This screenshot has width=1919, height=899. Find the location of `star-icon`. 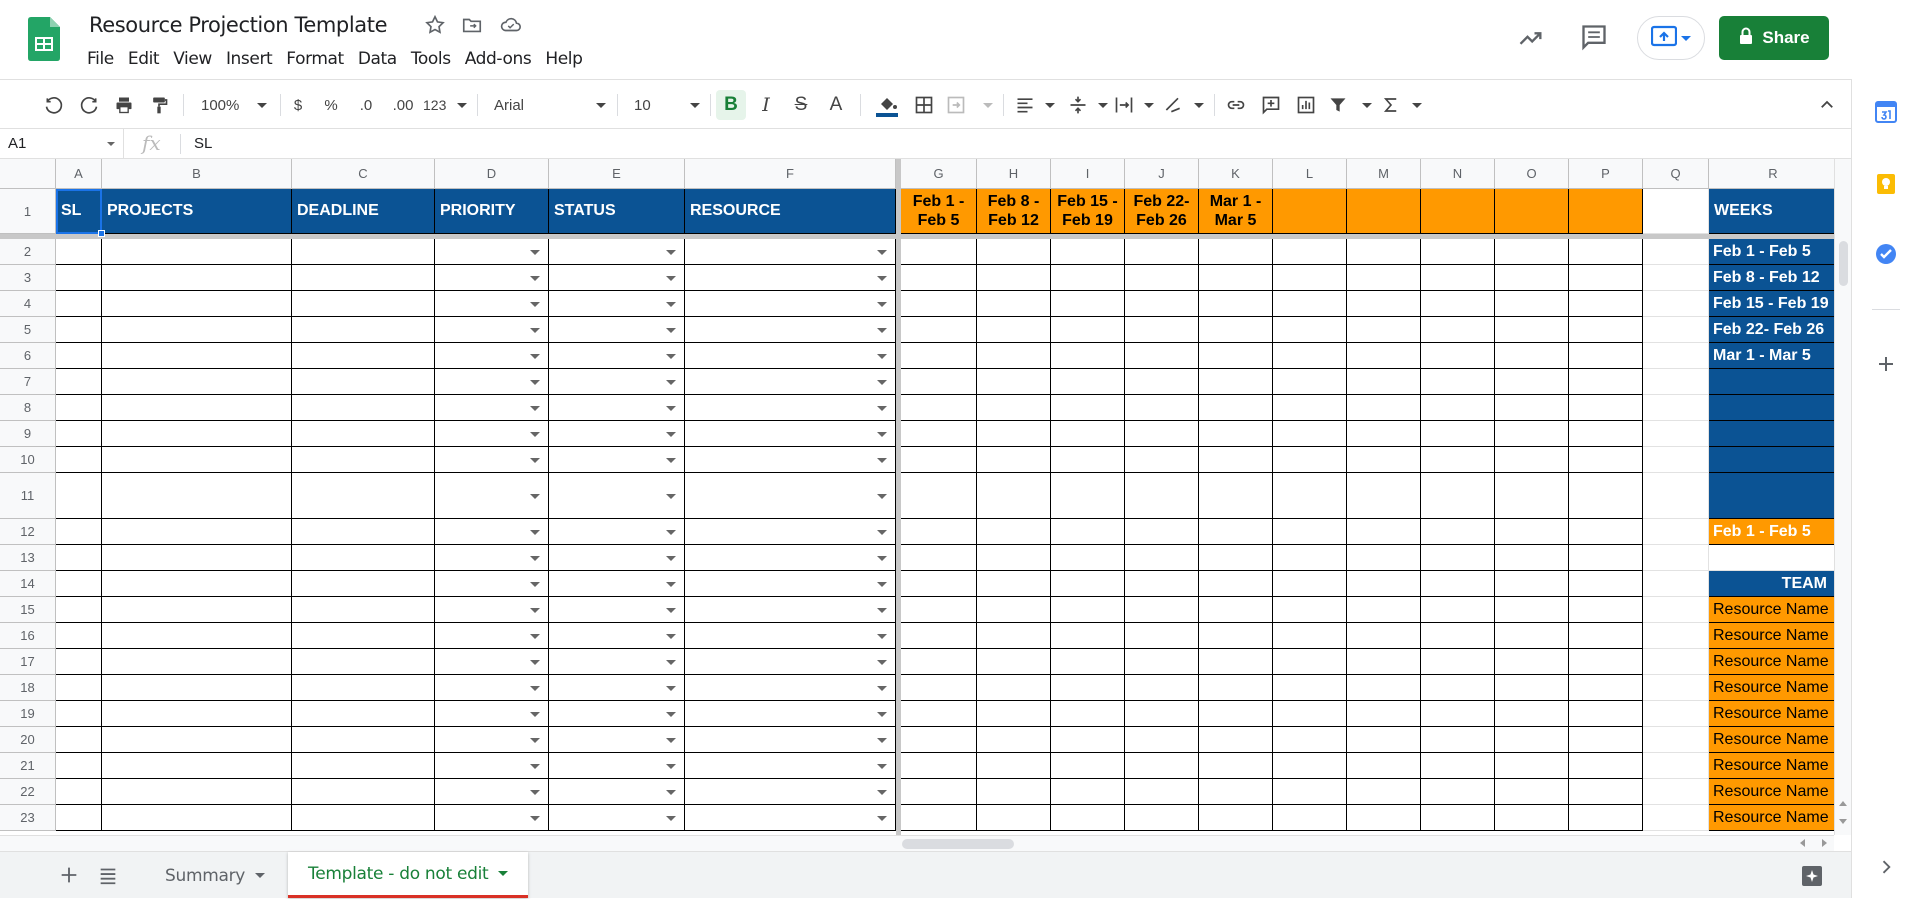

star-icon is located at coordinates (435, 25).